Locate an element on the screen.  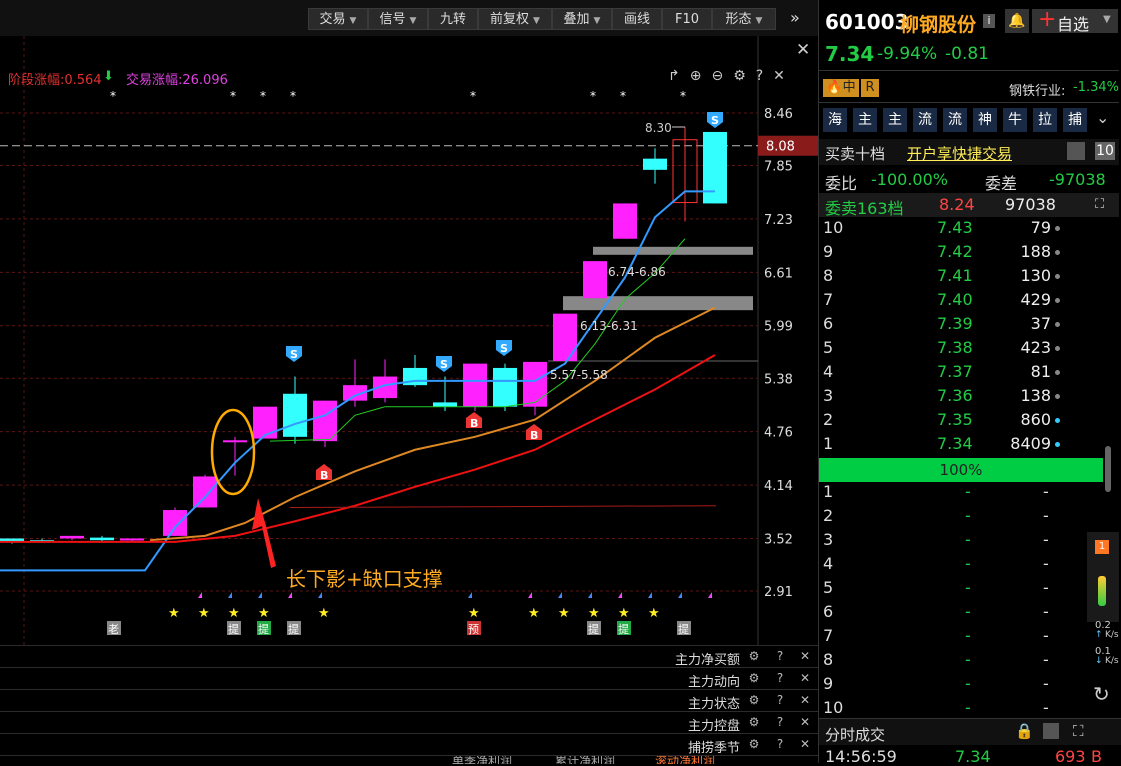
ask-level-row: 8 - - is located at coordinates (964, 662).